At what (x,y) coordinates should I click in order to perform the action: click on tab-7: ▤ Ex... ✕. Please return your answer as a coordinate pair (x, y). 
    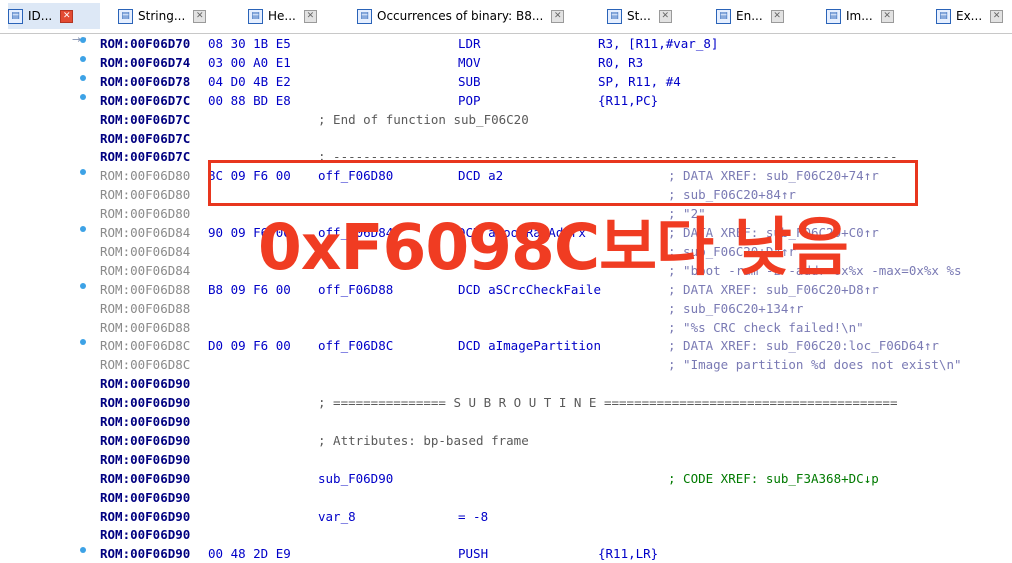
    Looking at the image, I should click on (974, 16).